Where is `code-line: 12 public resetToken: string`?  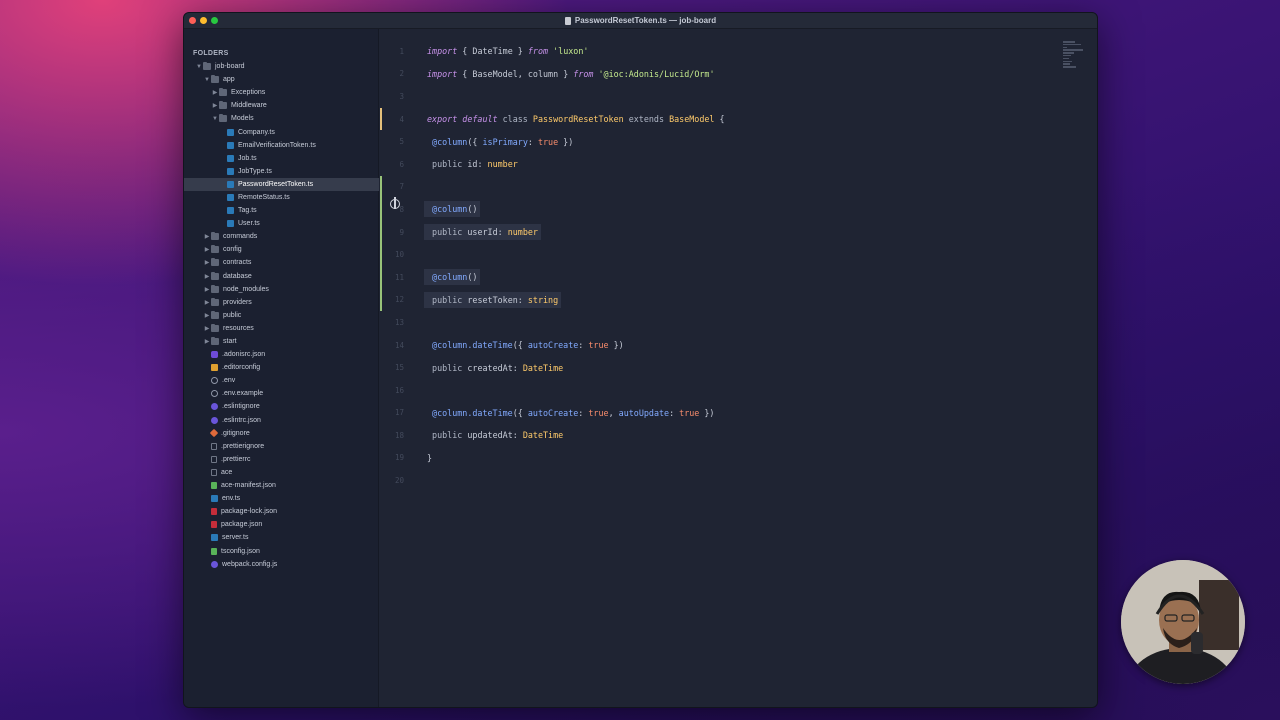
code-line: 12 public resetToken: string is located at coordinates (738, 300).